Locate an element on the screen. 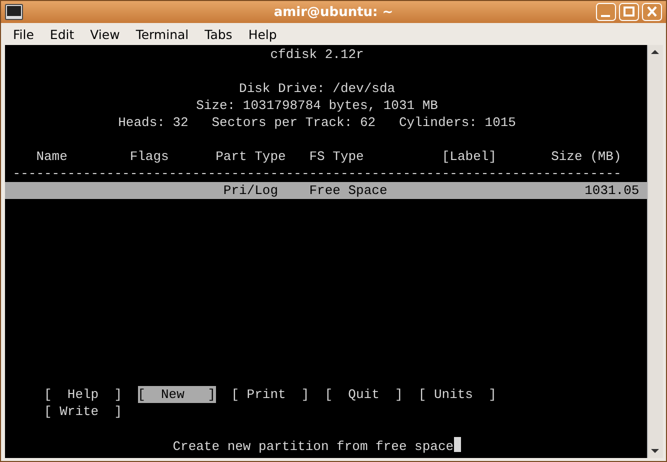 This screenshot has width=667, height=462. menu-item: Help is located at coordinates (262, 34).